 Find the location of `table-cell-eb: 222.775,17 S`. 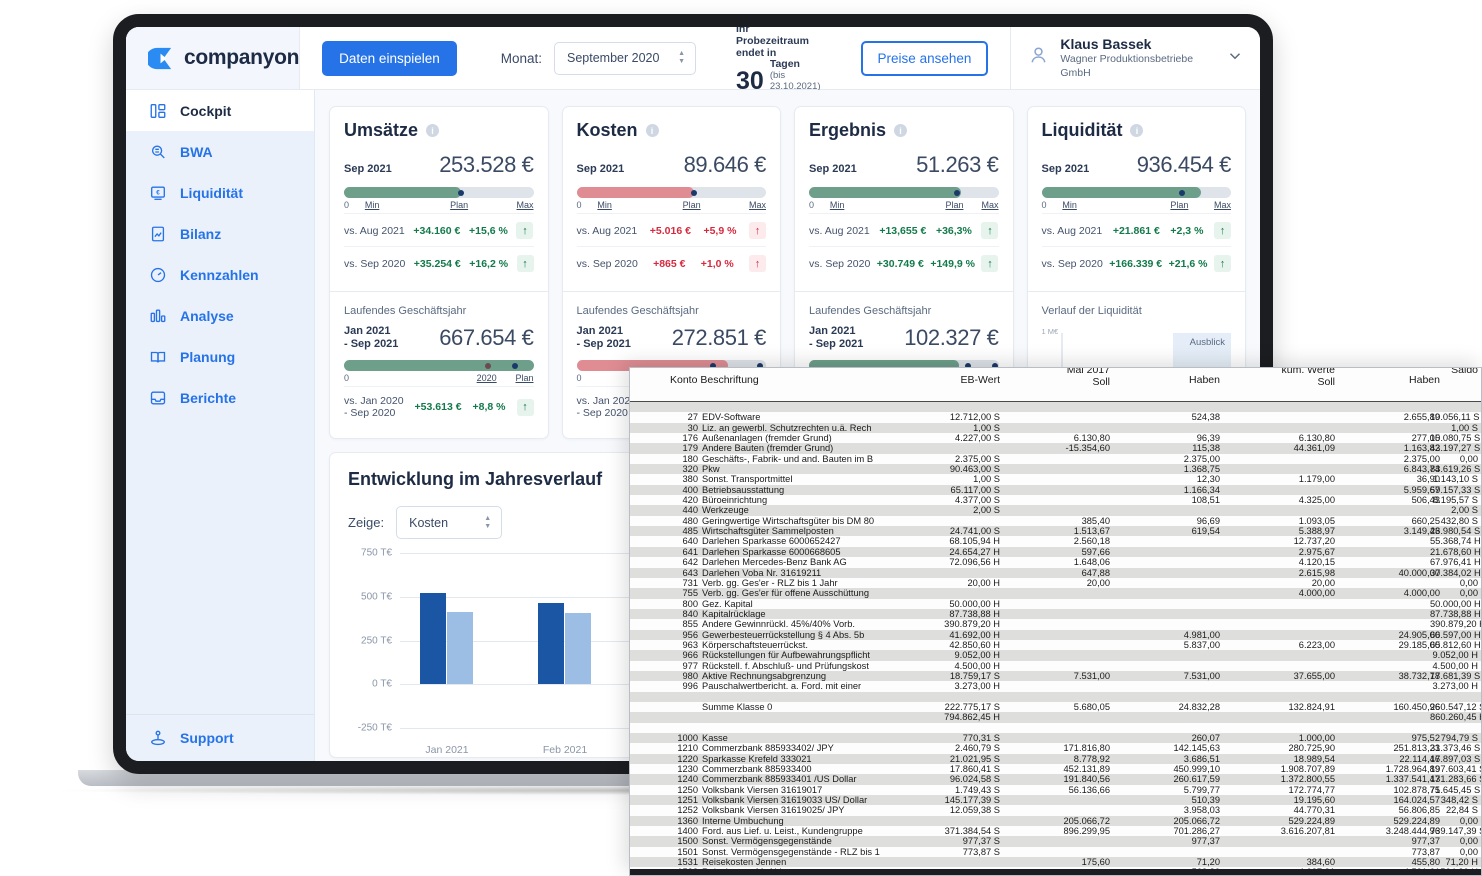

table-cell-eb: 222.775,17 S is located at coordinates (972, 706).